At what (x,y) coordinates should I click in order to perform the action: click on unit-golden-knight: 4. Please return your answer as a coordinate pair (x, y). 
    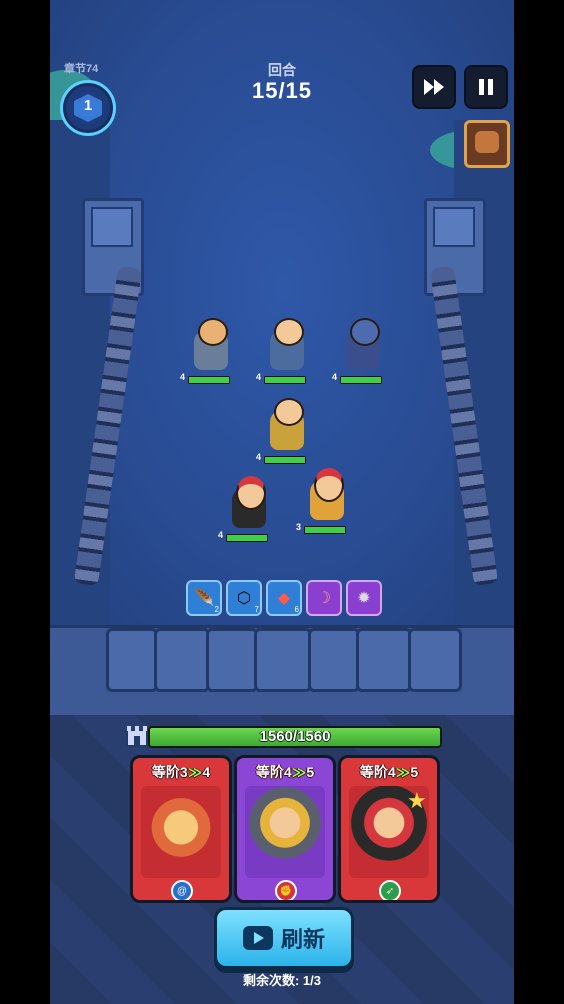
    Looking at the image, I should click on (285, 434).